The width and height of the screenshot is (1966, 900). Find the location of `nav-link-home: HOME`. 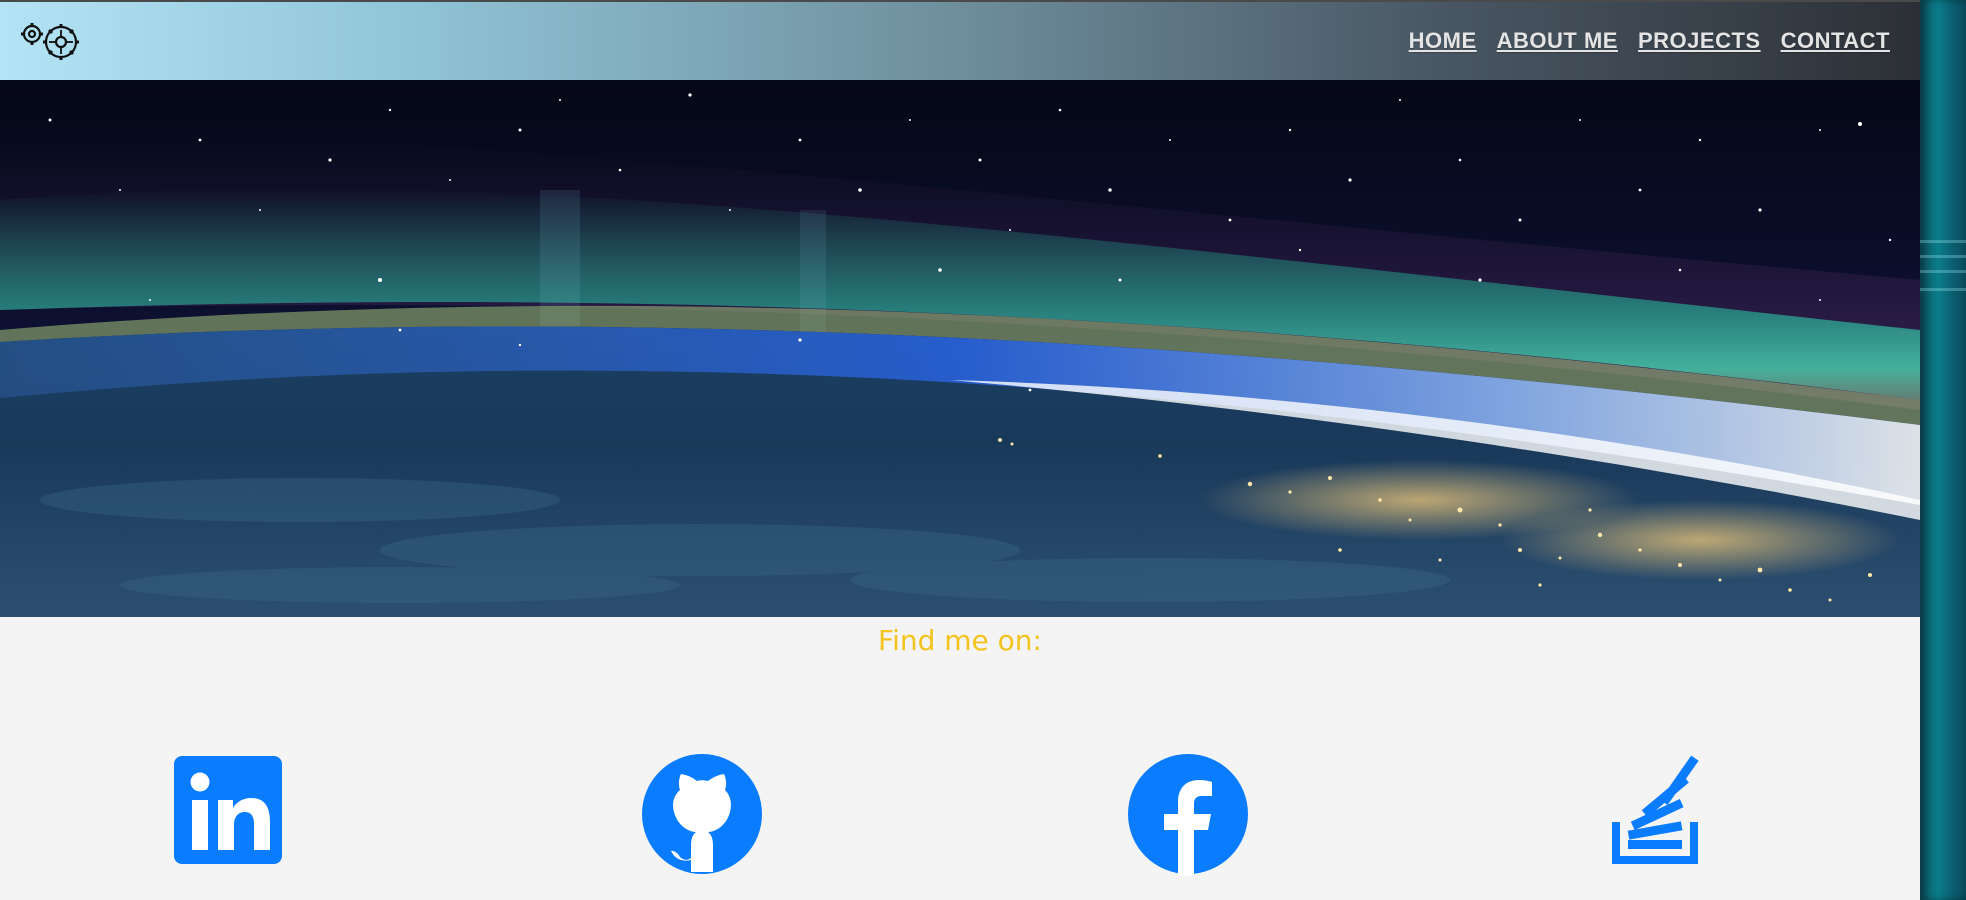

nav-link-home: HOME is located at coordinates (1443, 41).